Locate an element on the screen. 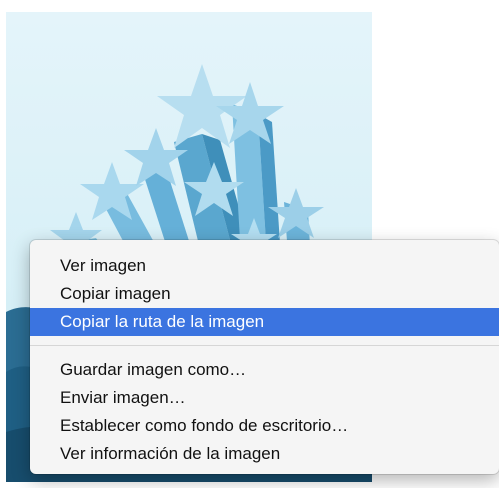 The image size is (499, 488). menu-item-copy-image-path: Copiar la ruta de la imagen is located at coordinates (264, 322).